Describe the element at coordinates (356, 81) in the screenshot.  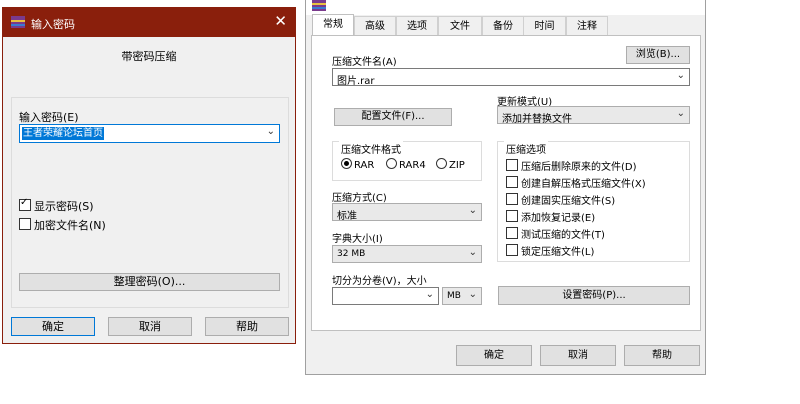
I see `archive-name-value: 图片.rar` at that location.